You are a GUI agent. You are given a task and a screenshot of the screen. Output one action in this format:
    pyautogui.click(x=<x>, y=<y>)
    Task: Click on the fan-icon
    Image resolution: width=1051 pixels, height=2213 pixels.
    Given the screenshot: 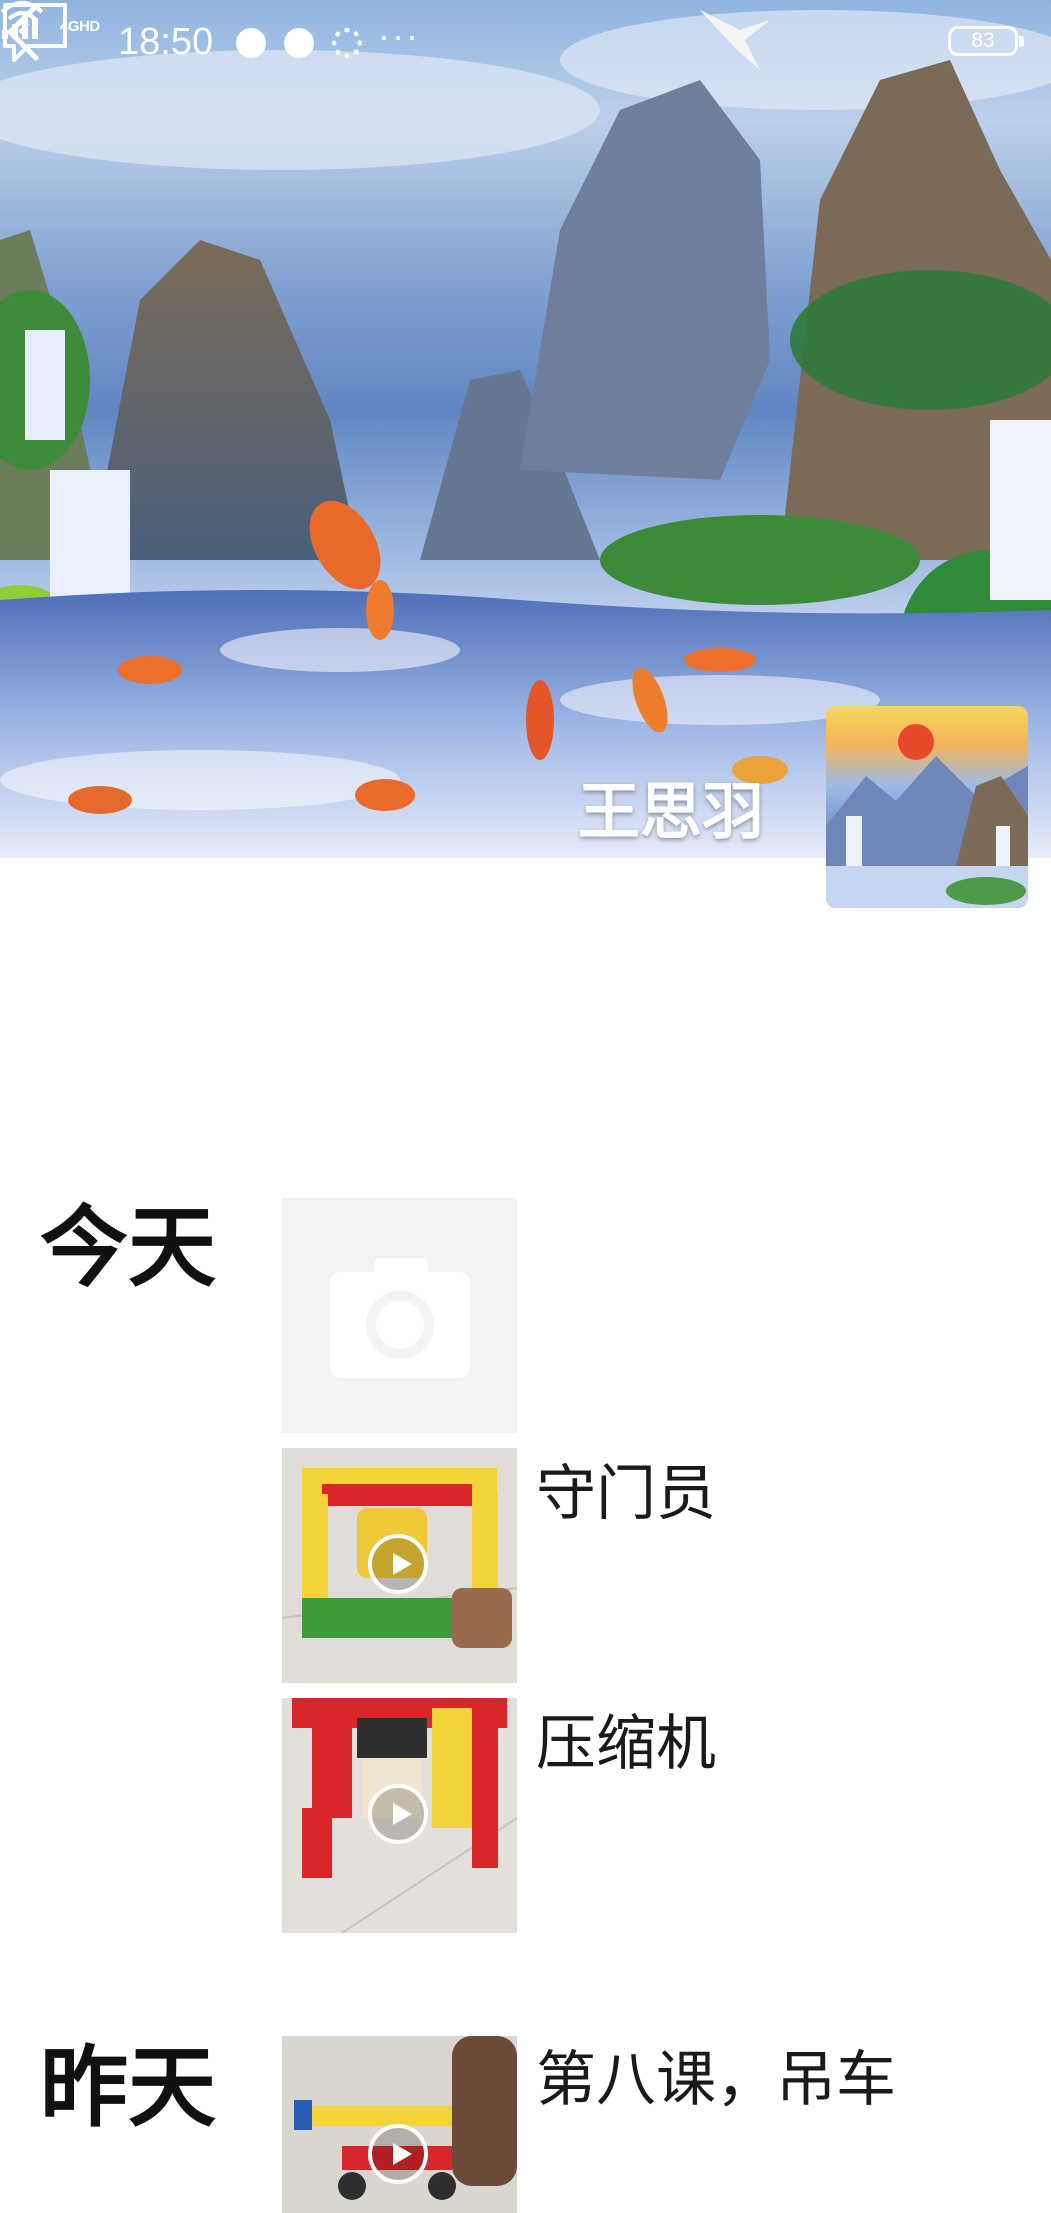 What is the action you would take?
    pyautogui.click(x=347, y=43)
    